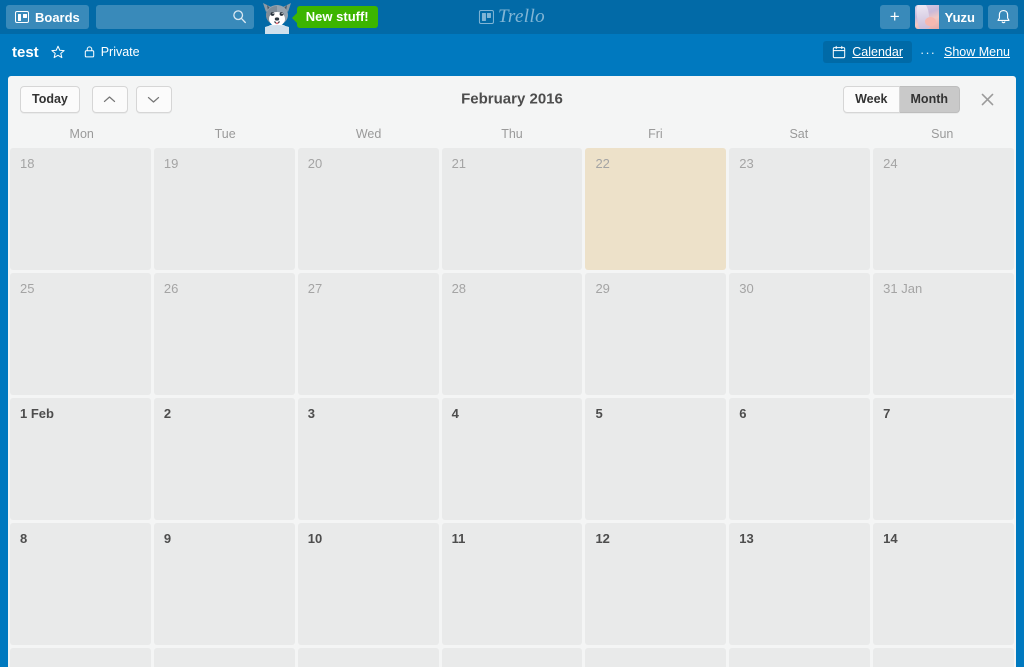  I want to click on calendar-day-number: 3, so click(311, 413).